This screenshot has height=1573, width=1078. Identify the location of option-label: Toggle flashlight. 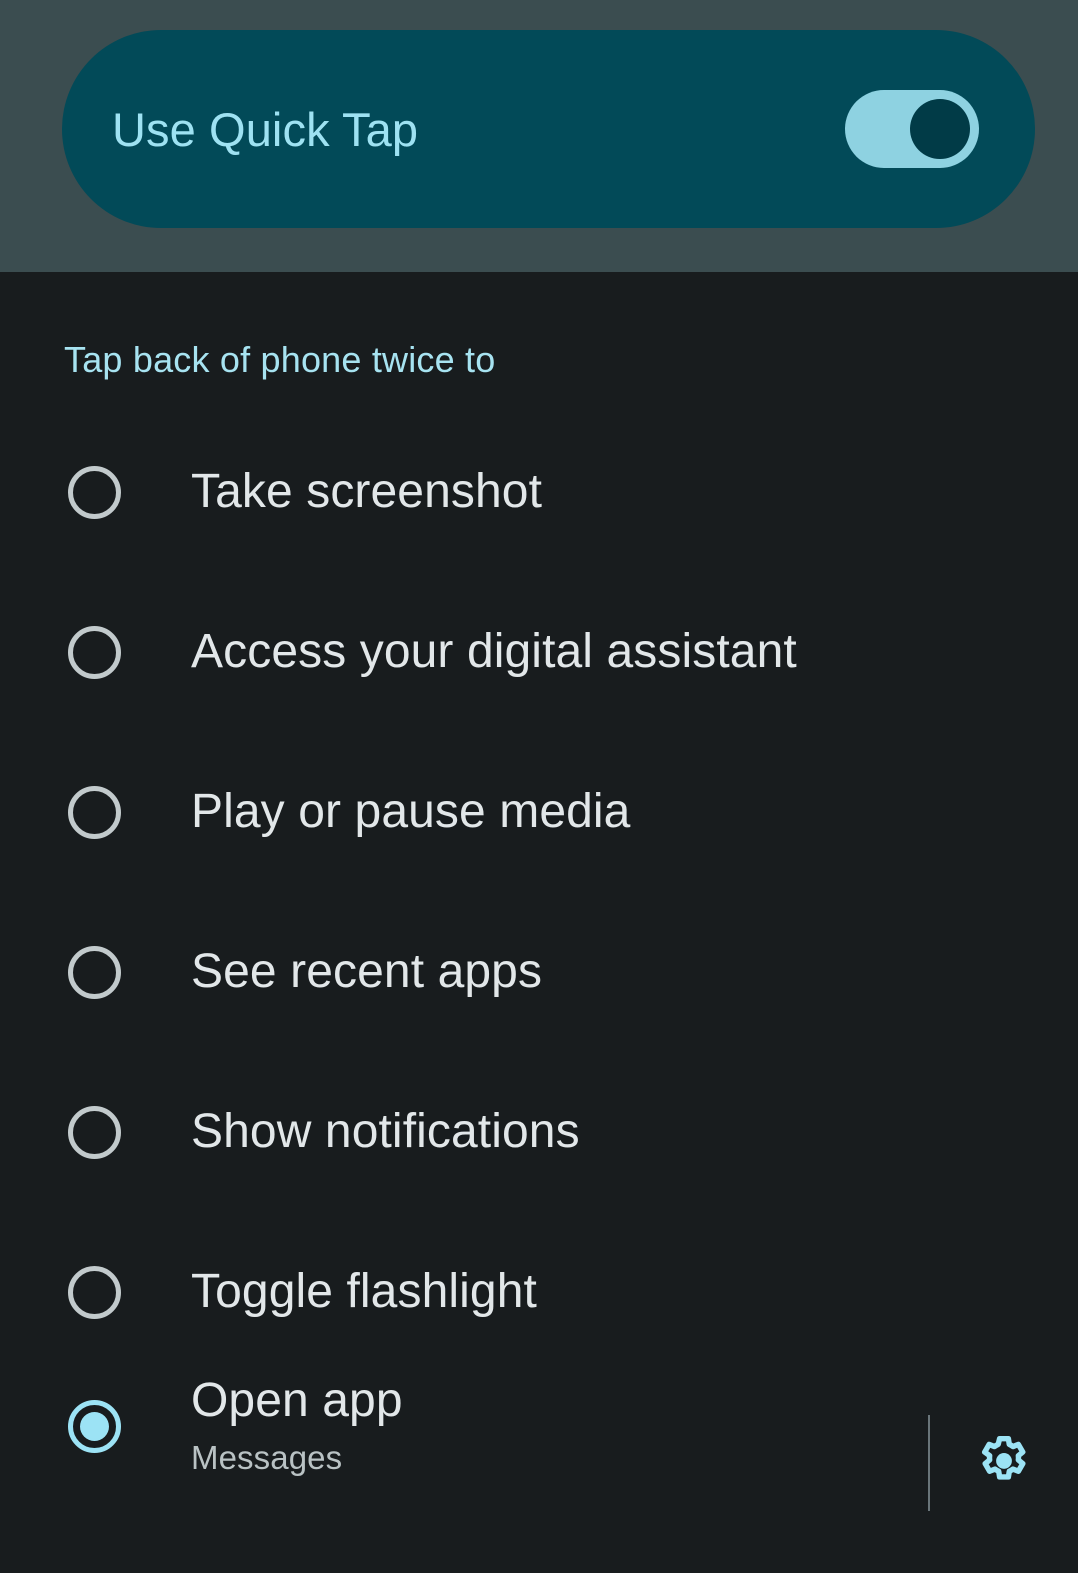
(364, 1292).